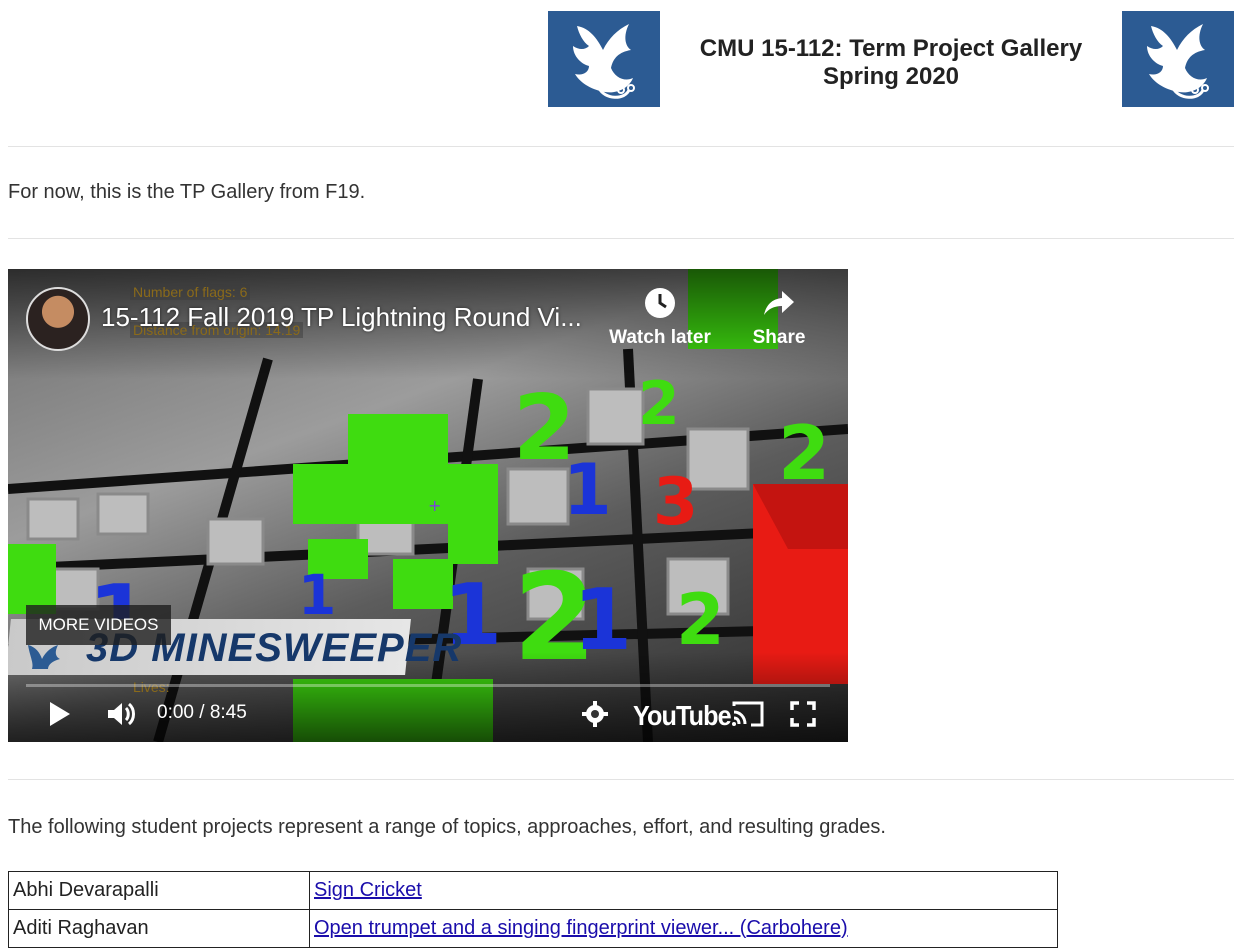 The width and height of the screenshot is (1234, 948). Describe the element at coordinates (151, 687) in the screenshot. I see `hud-lives: Lives:` at that location.